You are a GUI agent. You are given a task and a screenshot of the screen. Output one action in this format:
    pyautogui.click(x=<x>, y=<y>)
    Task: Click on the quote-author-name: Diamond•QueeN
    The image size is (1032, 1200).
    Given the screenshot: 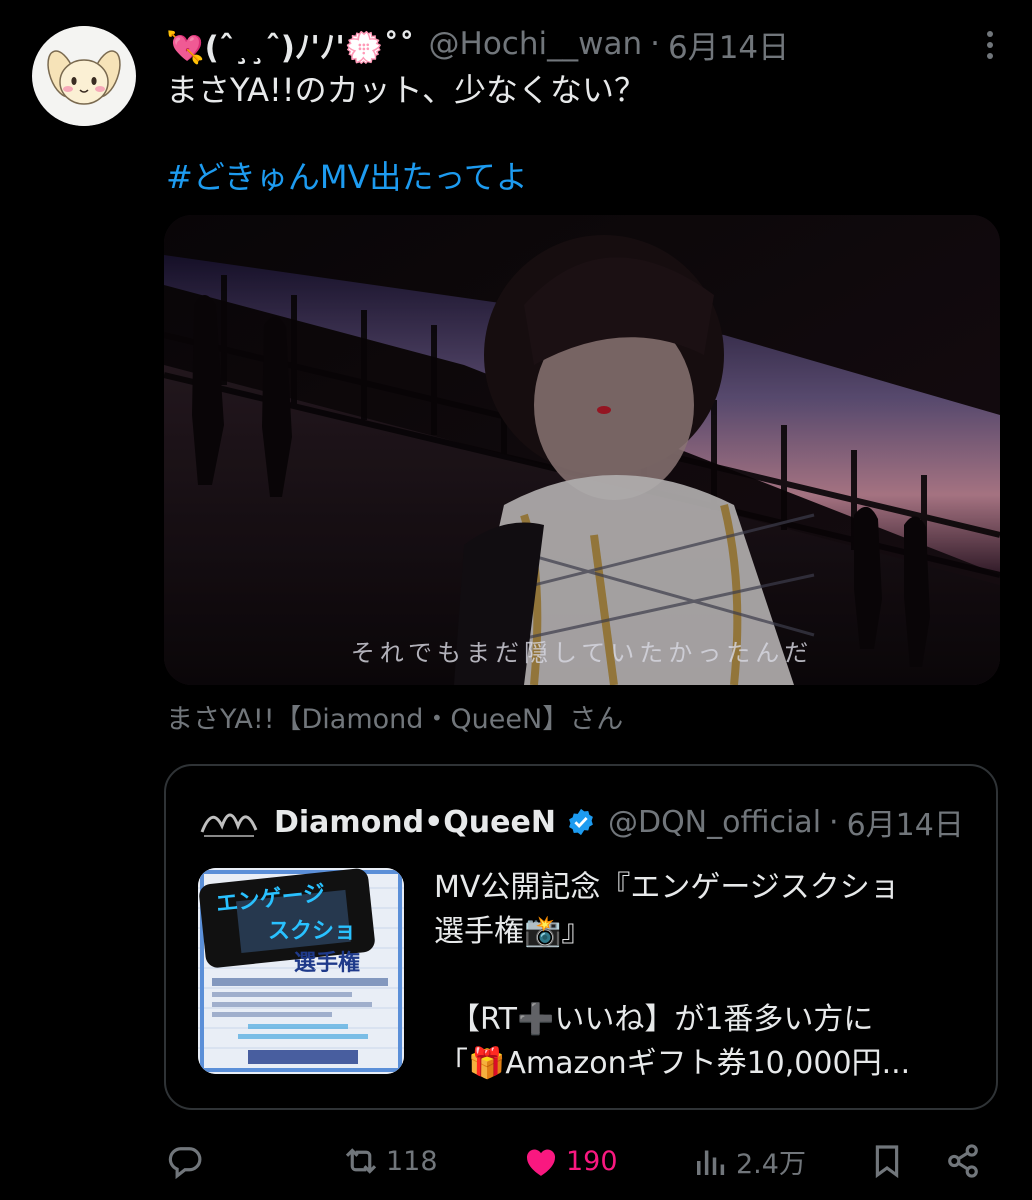 What is the action you would take?
    pyautogui.click(x=415, y=822)
    